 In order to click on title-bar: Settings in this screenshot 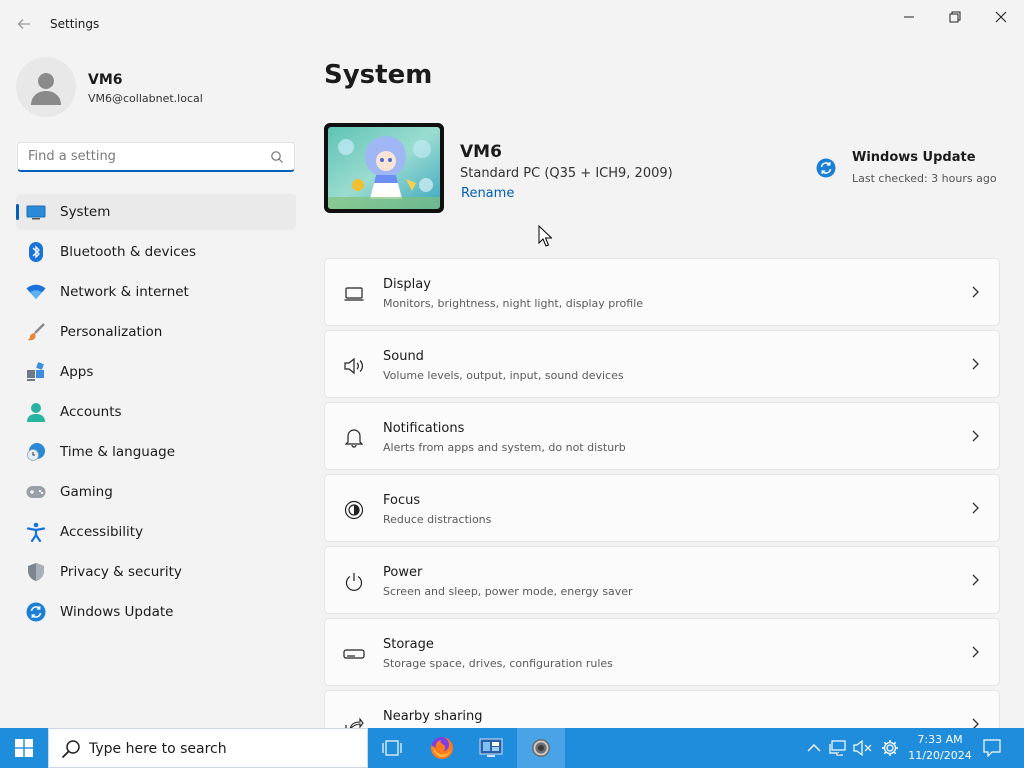, I will do `click(512, 24)`.